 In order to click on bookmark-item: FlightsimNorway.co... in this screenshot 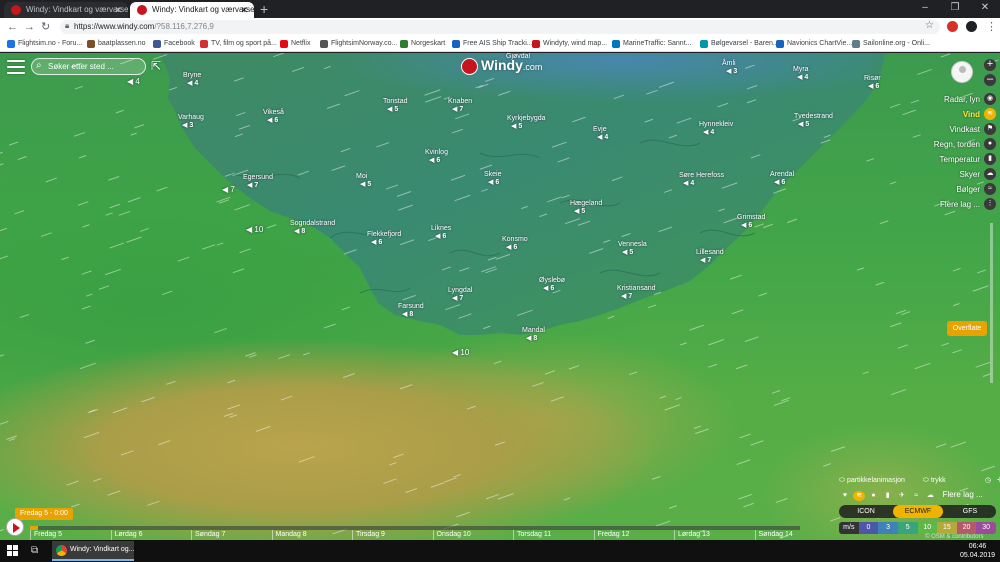, I will do `click(358, 44)`.